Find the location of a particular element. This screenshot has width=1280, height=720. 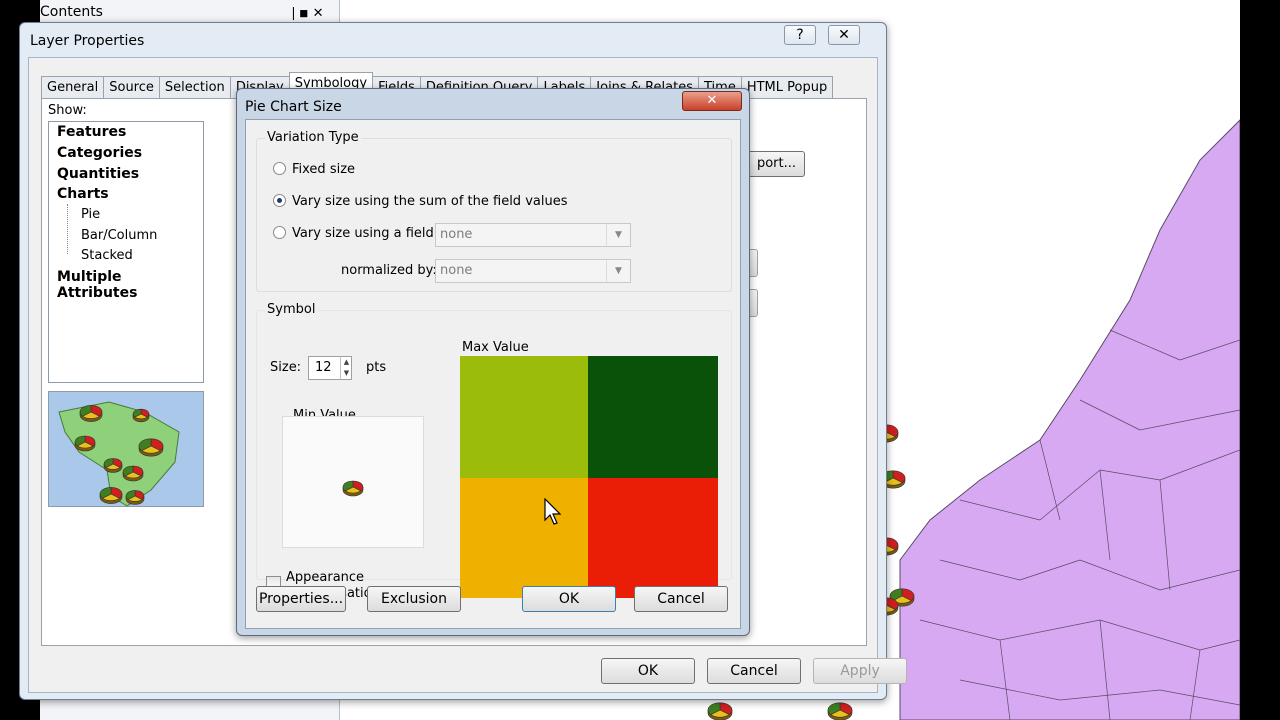

dialog-ok-button: OK is located at coordinates (569, 599).